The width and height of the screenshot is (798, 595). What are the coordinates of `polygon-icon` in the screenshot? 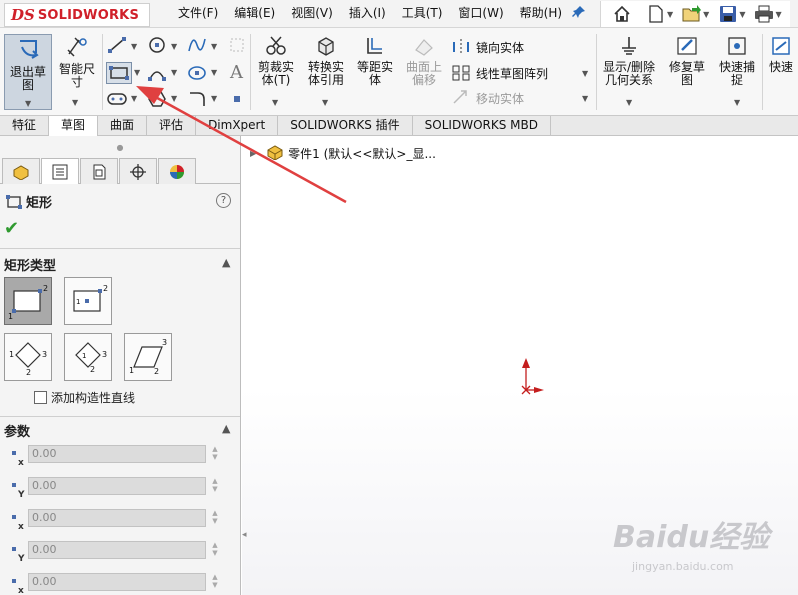 It's located at (157, 99).